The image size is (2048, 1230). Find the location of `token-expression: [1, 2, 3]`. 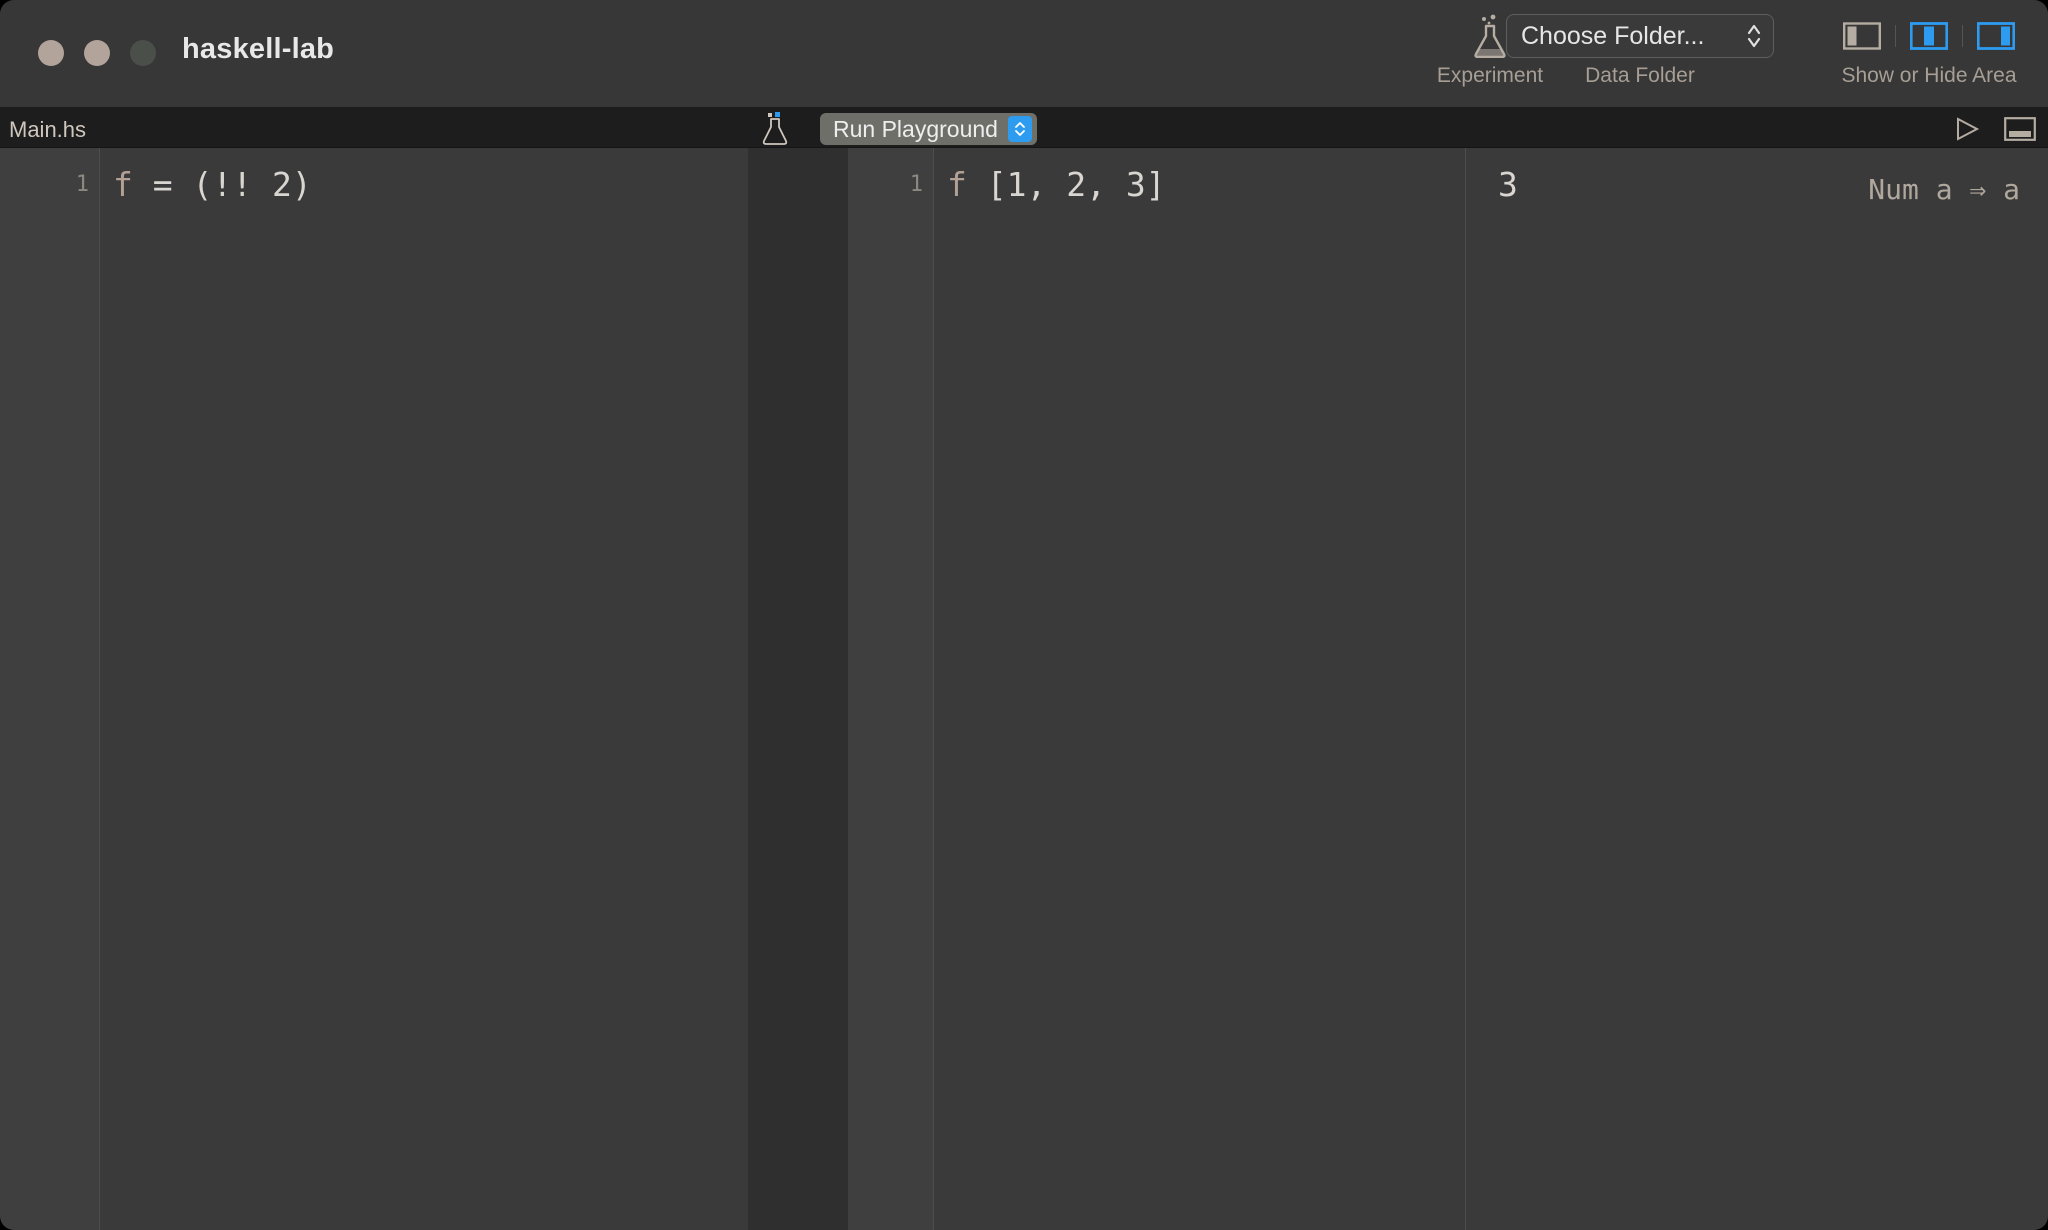

token-expression: [1, 2, 3] is located at coordinates (1066, 184).